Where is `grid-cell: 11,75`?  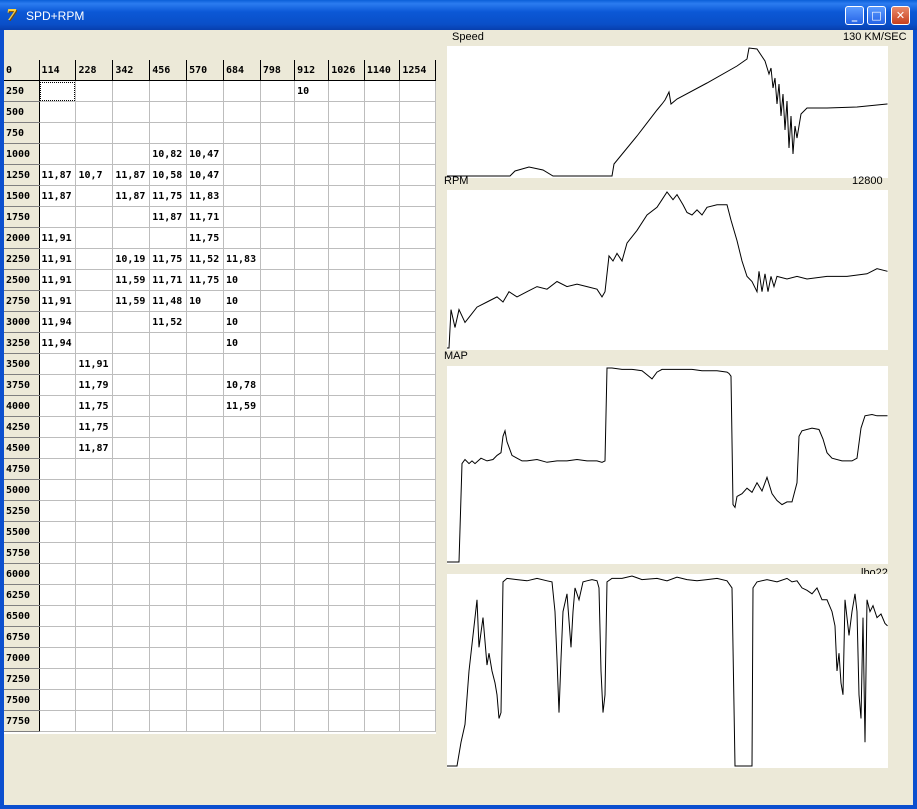 grid-cell: 11,75 is located at coordinates (94, 427).